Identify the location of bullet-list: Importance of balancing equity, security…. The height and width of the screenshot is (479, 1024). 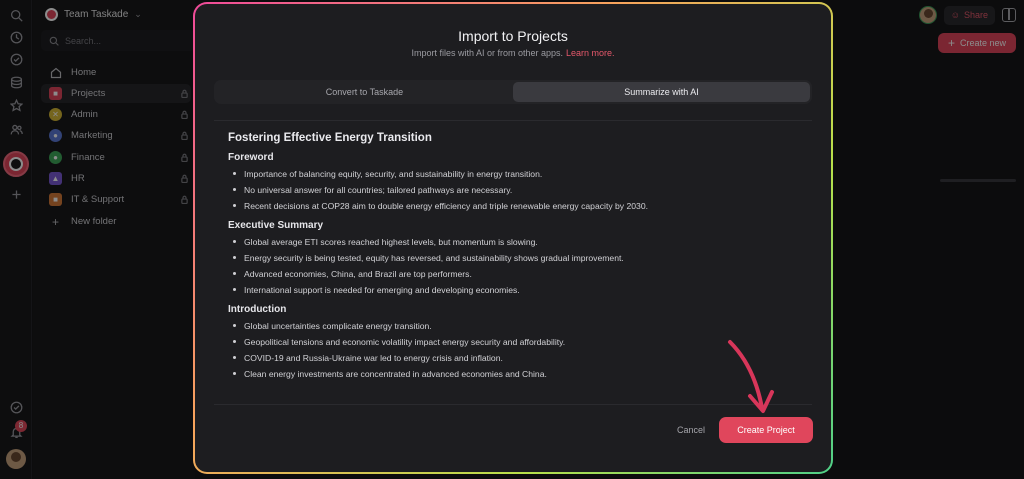
(508, 191).